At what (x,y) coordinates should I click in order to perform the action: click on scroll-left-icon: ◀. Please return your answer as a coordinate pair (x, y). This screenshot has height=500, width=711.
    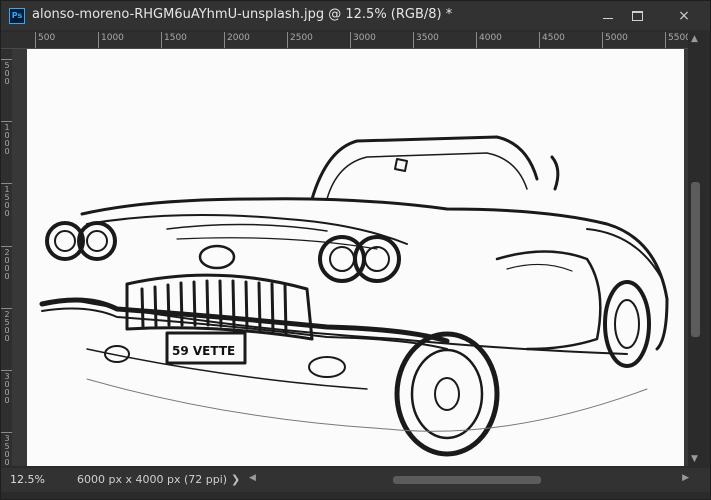
    Looking at the image, I should click on (252, 478).